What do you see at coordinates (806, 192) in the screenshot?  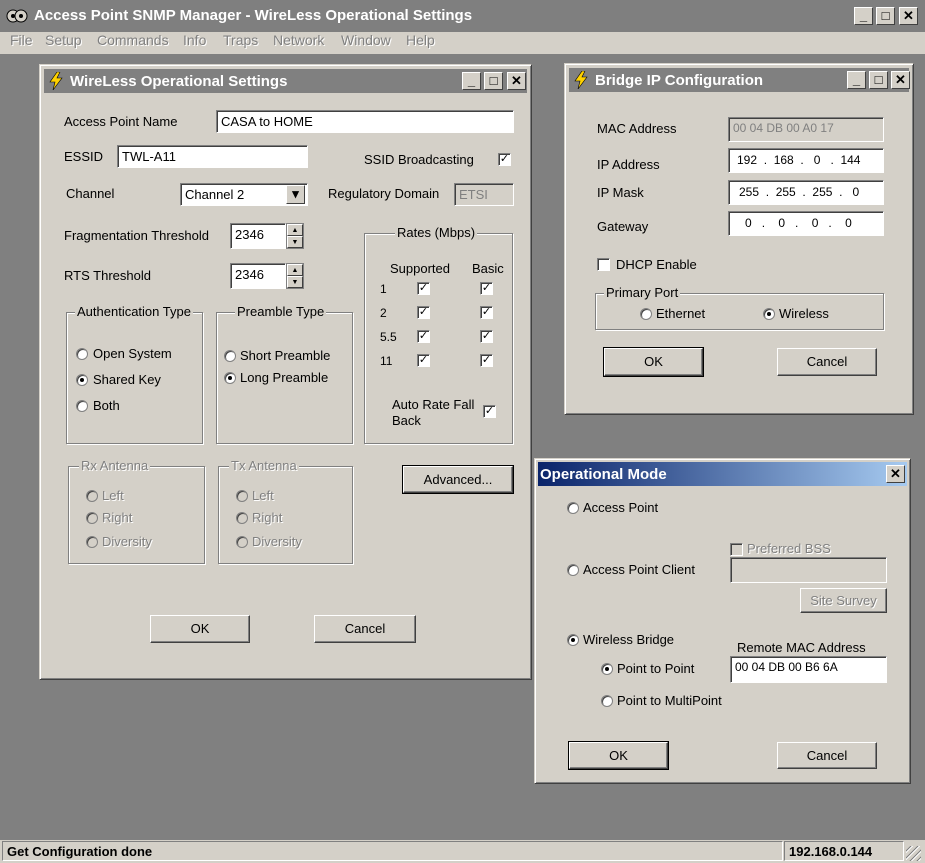 I see `ip-mask-input: 255 . 255 . 255 . 0` at bounding box center [806, 192].